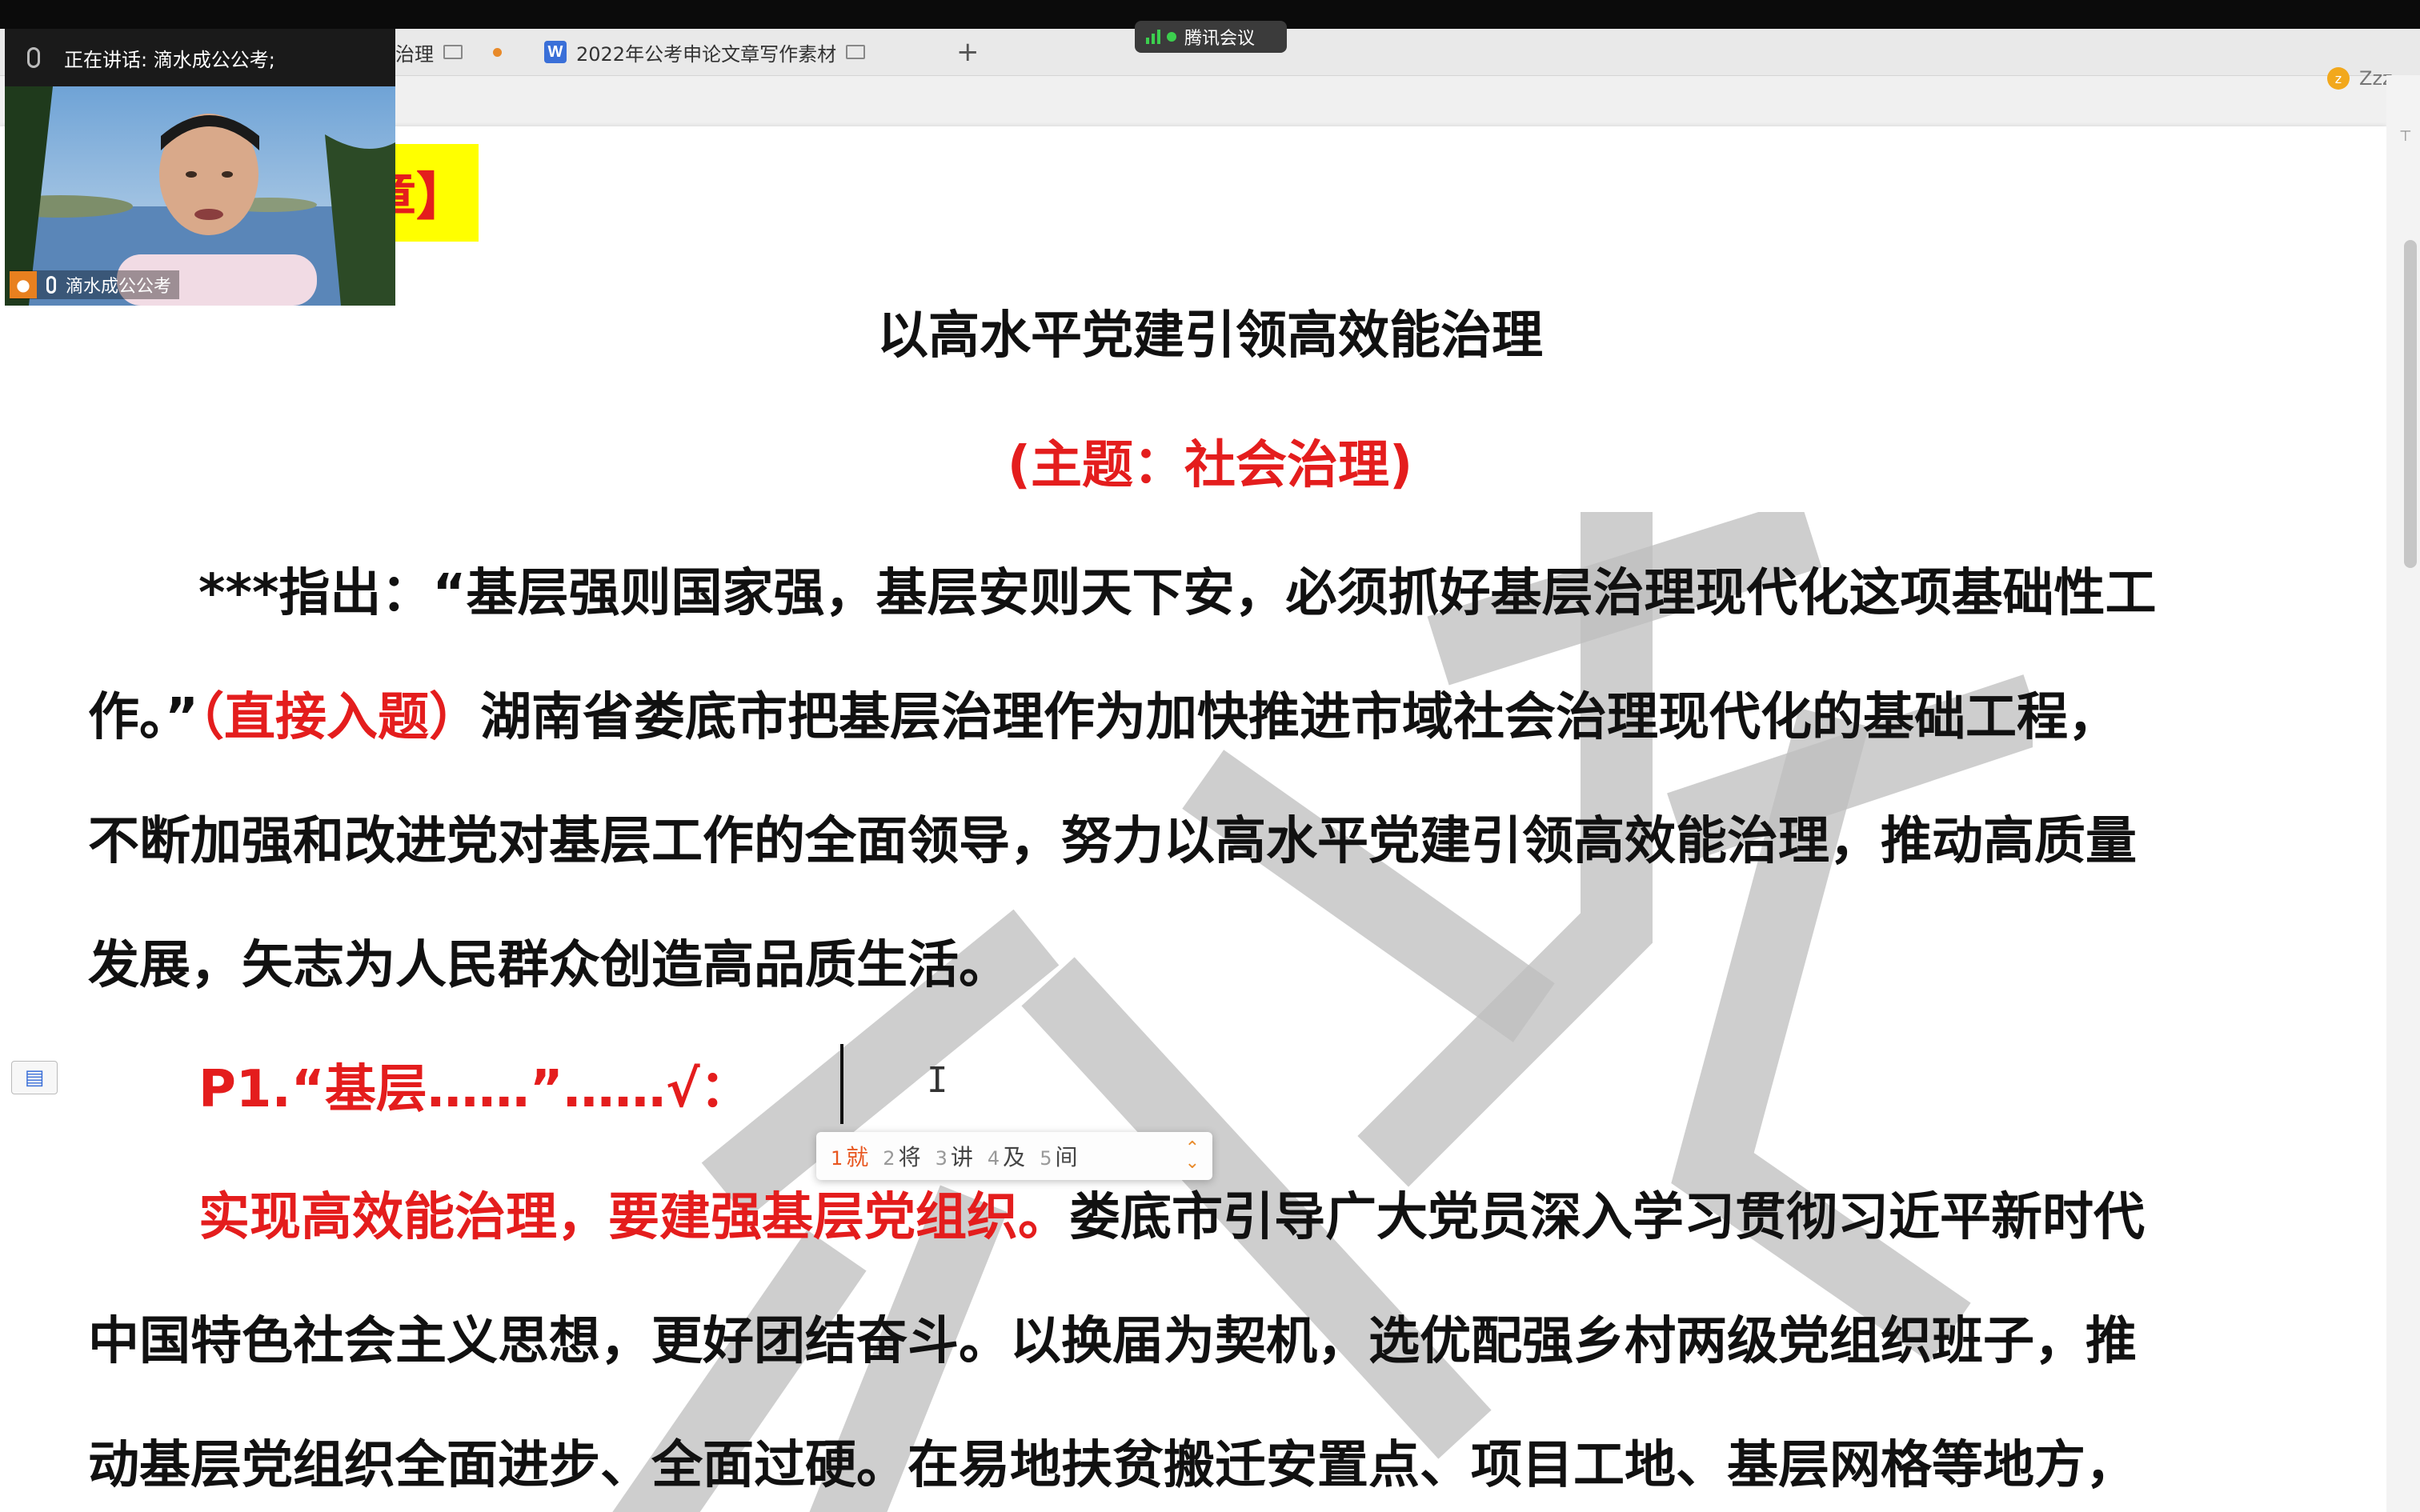 The width and height of the screenshot is (2420, 1512). Describe the element at coordinates (119, 287) in the screenshot. I see `participant-name: 滴水成公公考` at that location.